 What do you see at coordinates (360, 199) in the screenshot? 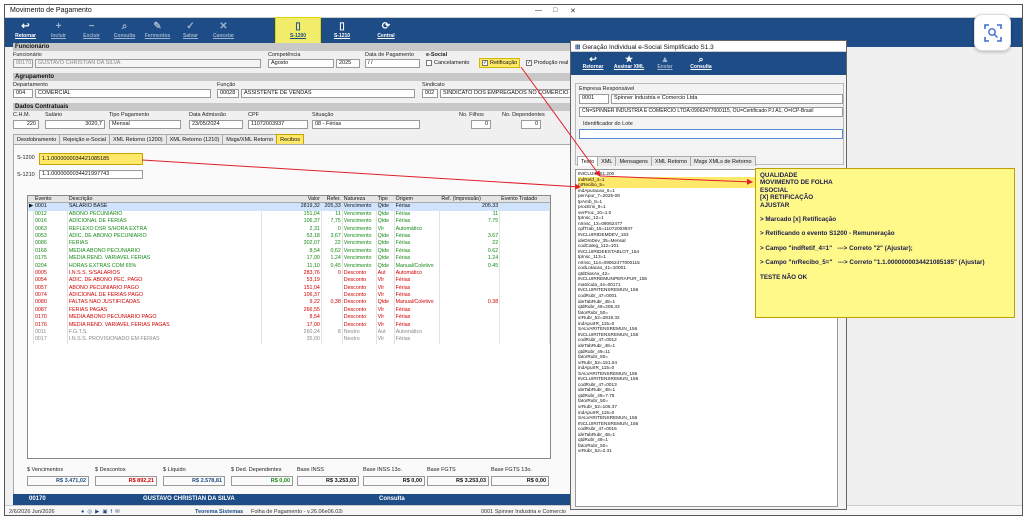
I see `grid-header-natureza: Natureza` at bounding box center [360, 199].